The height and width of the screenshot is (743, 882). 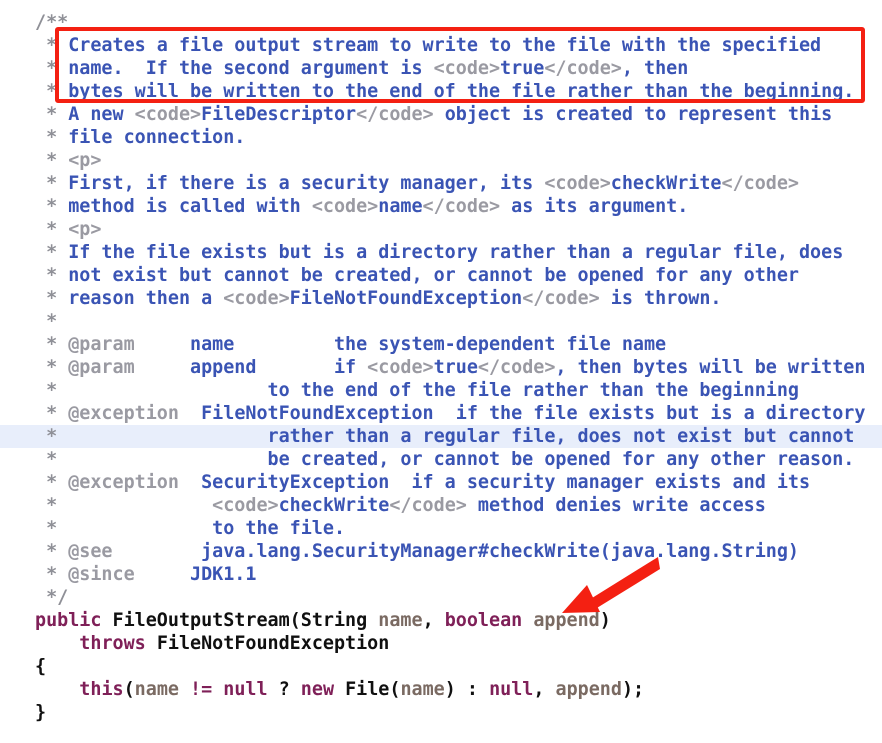 What do you see at coordinates (334, 620) in the screenshot?
I see `code-token-id: String` at bounding box center [334, 620].